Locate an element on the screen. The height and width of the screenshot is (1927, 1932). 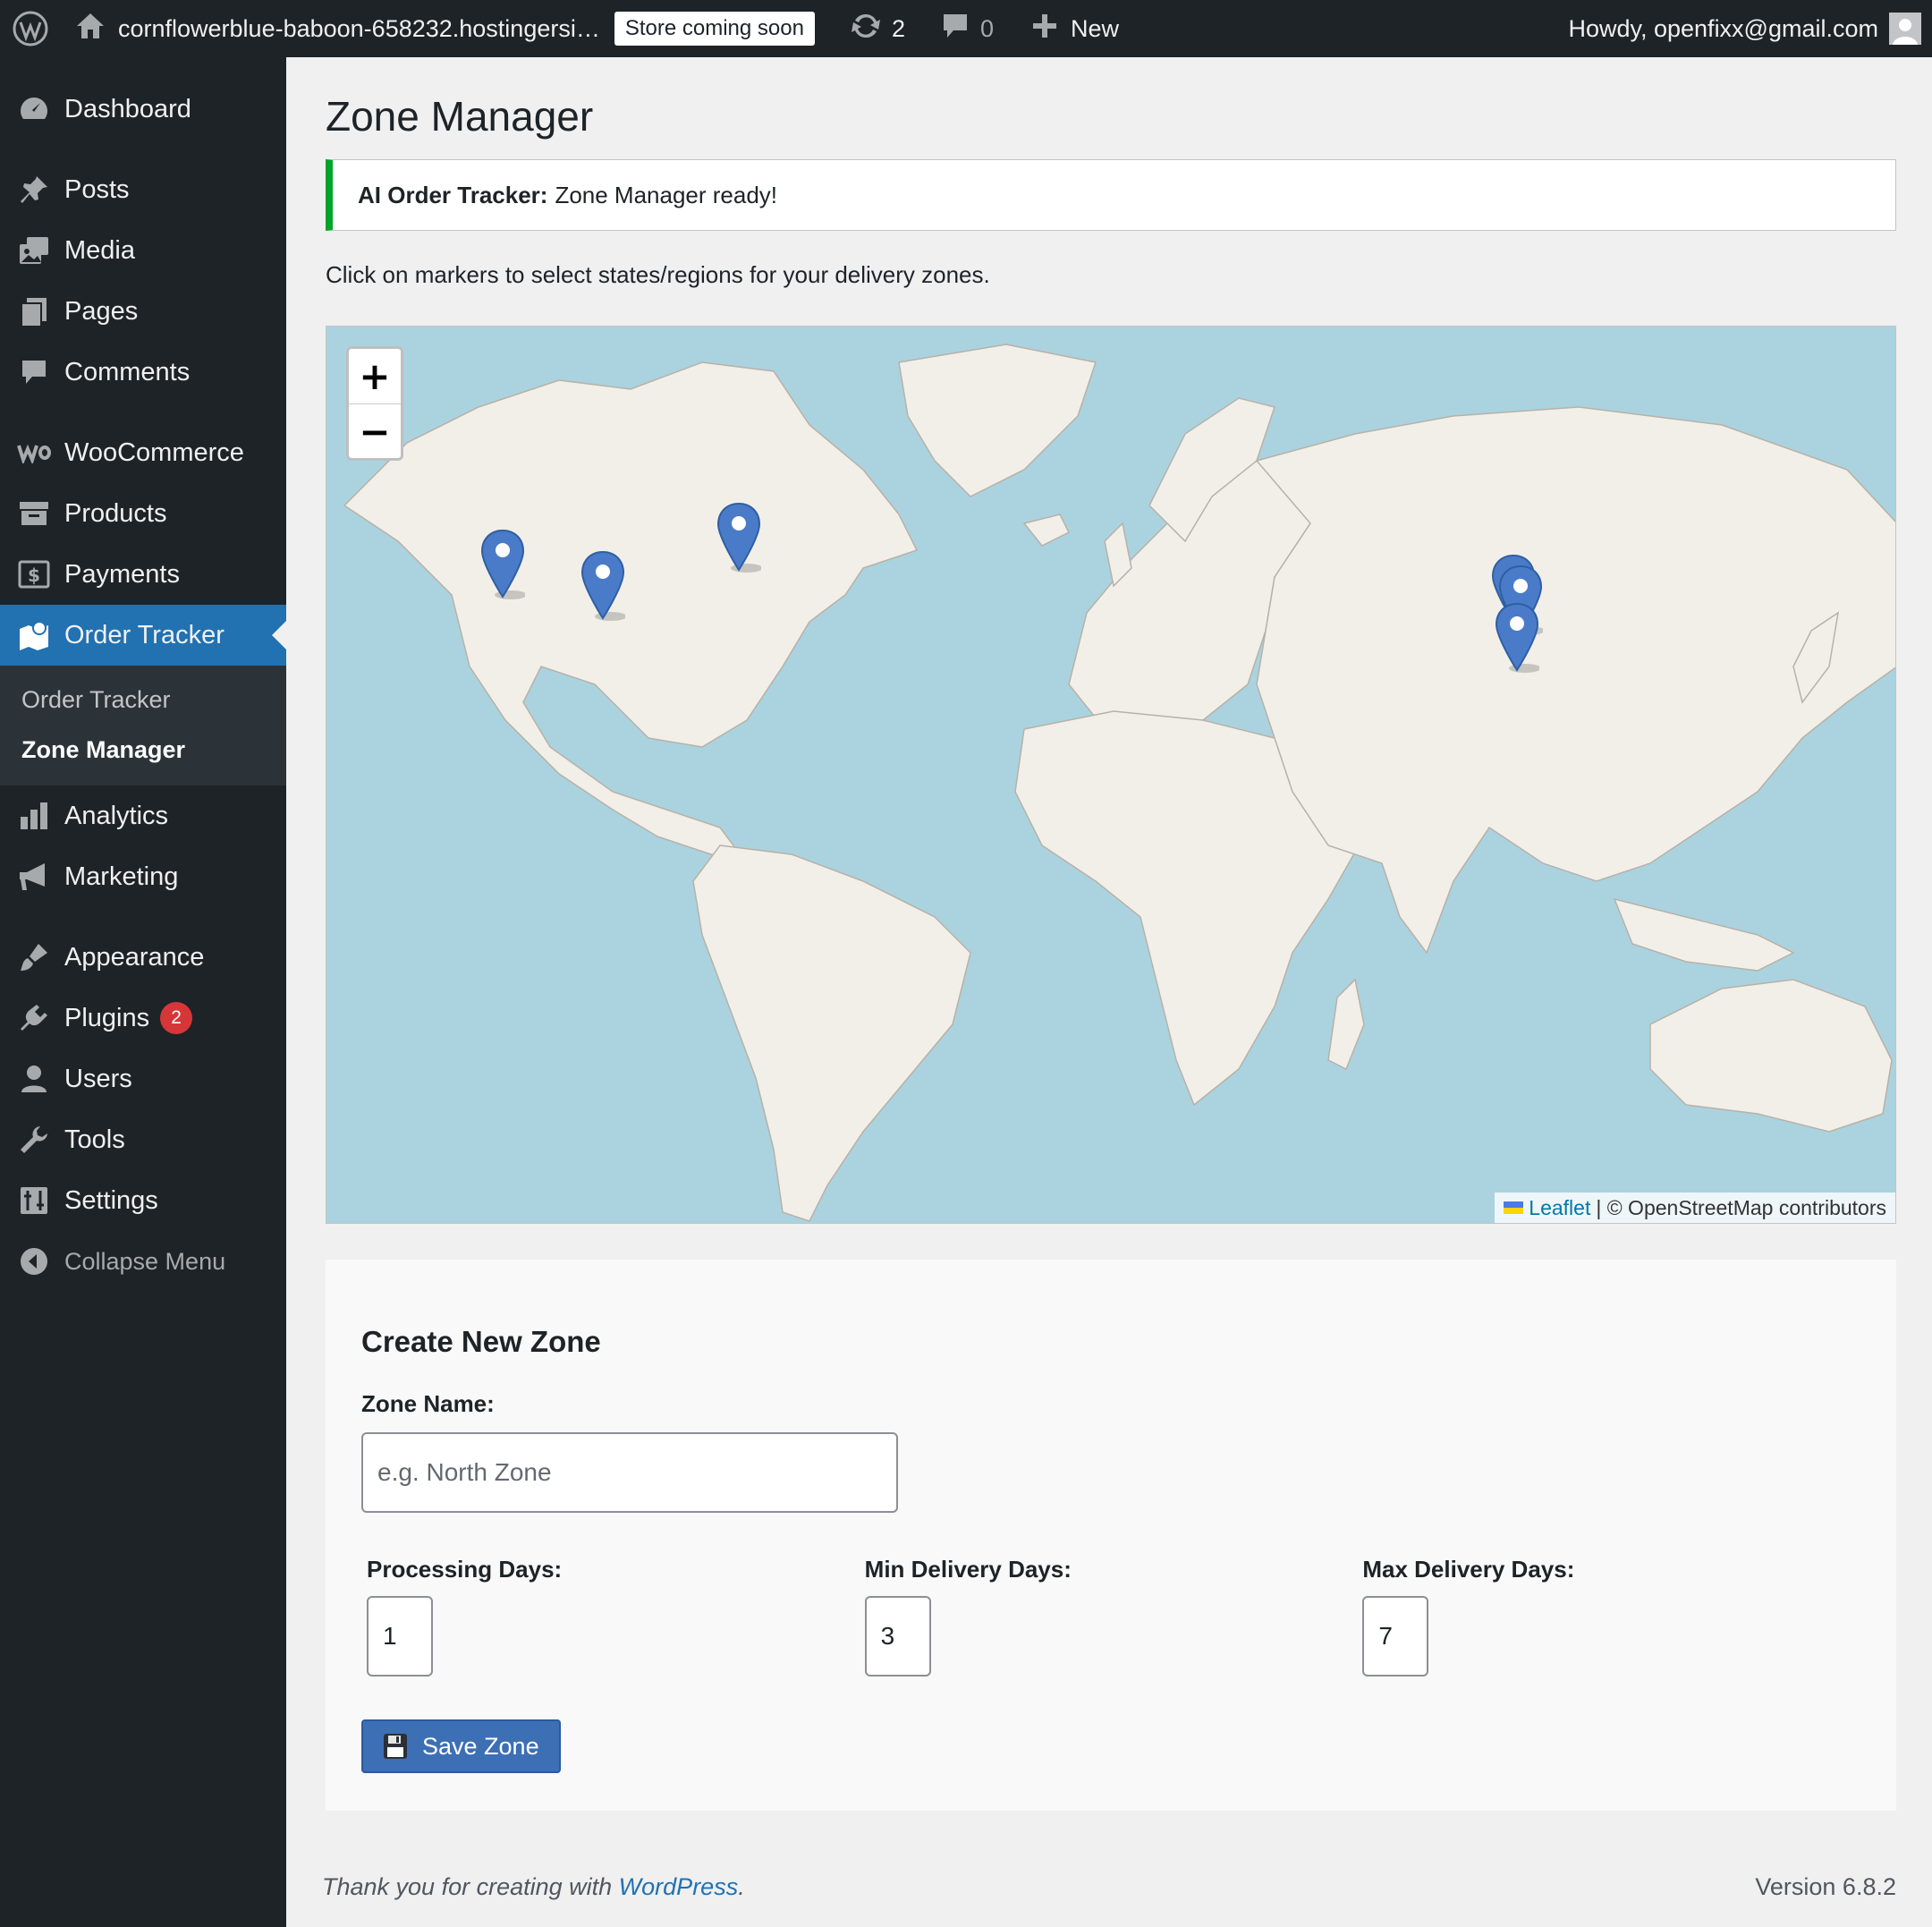
ukraine-flag-icon is located at coordinates (1514, 1207).